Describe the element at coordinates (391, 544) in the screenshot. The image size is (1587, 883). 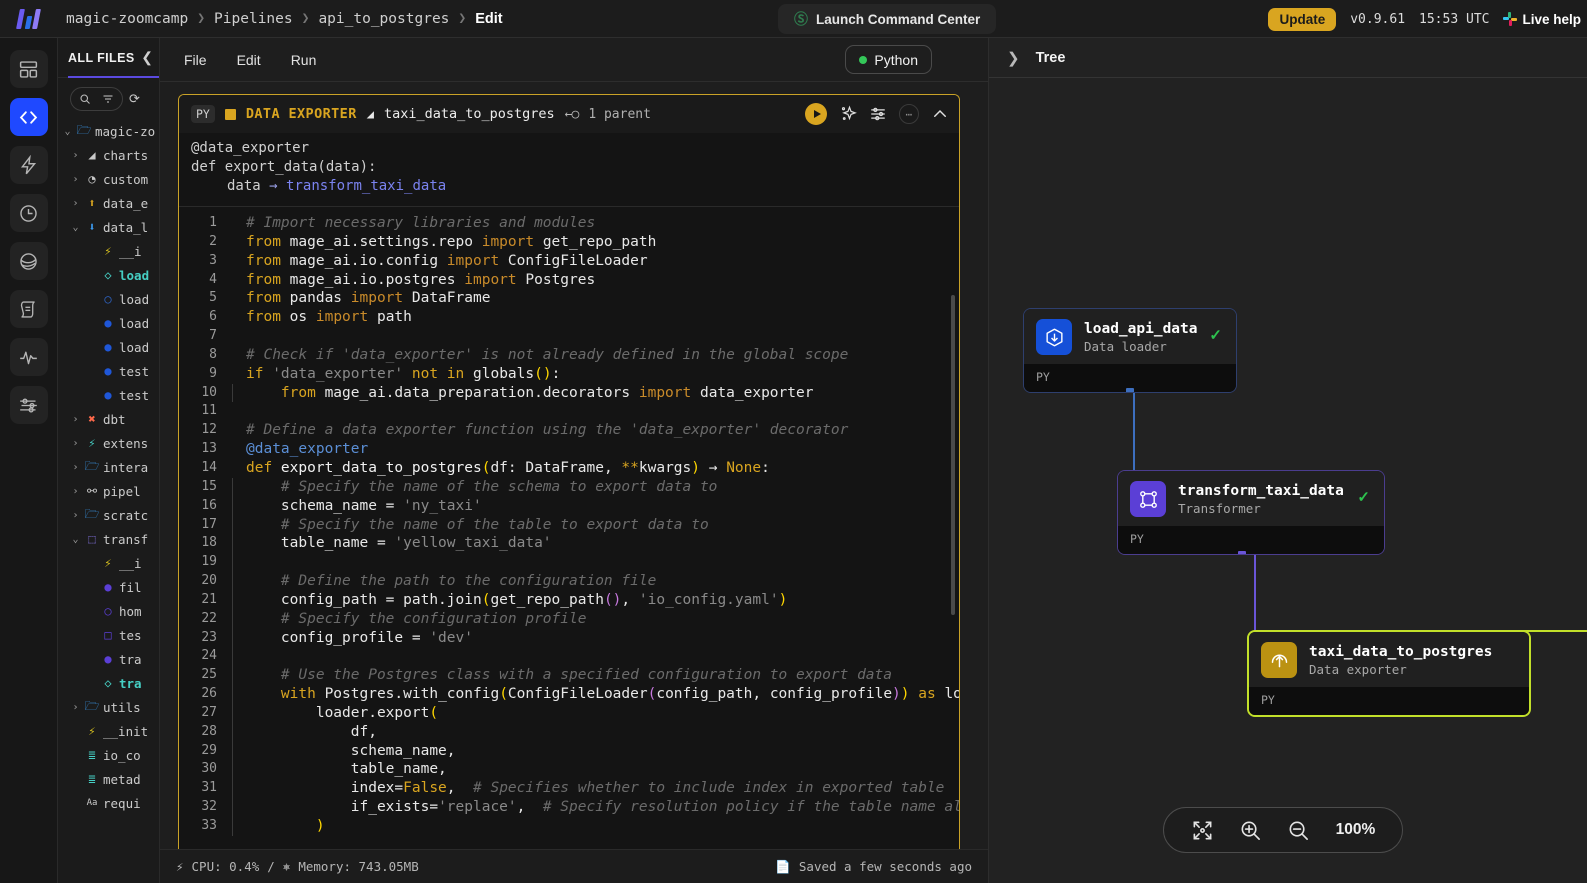
I see `code-line-text: table_name = 'yellow_taxi_data'` at that location.